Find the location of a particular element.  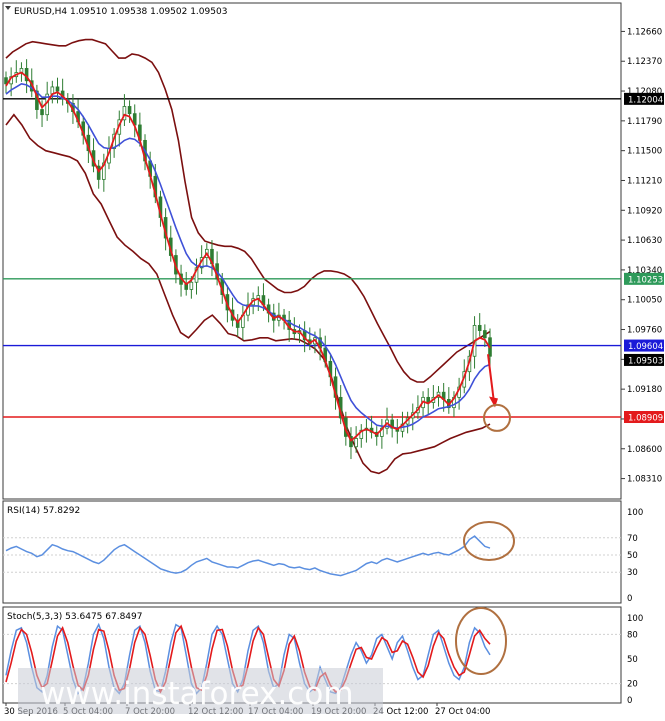

price-tick-label: 1.12660 is located at coordinates (644, 32).